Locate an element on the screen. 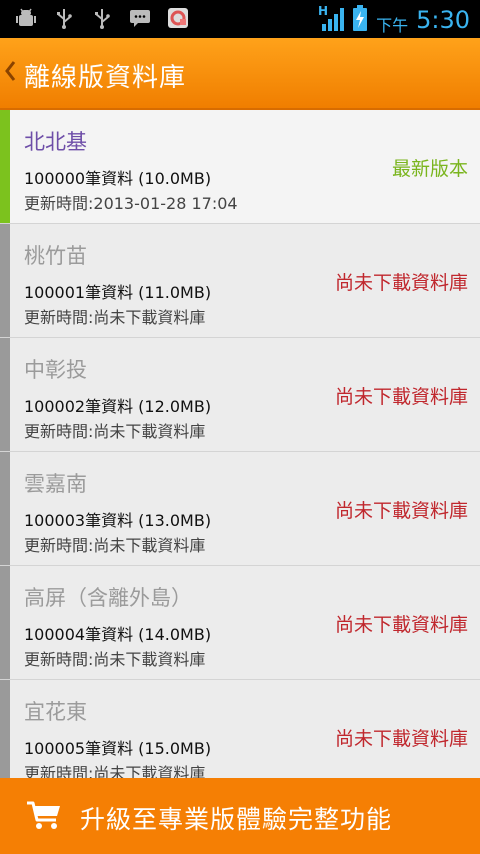  app-notification-icon is located at coordinates (178, 18).